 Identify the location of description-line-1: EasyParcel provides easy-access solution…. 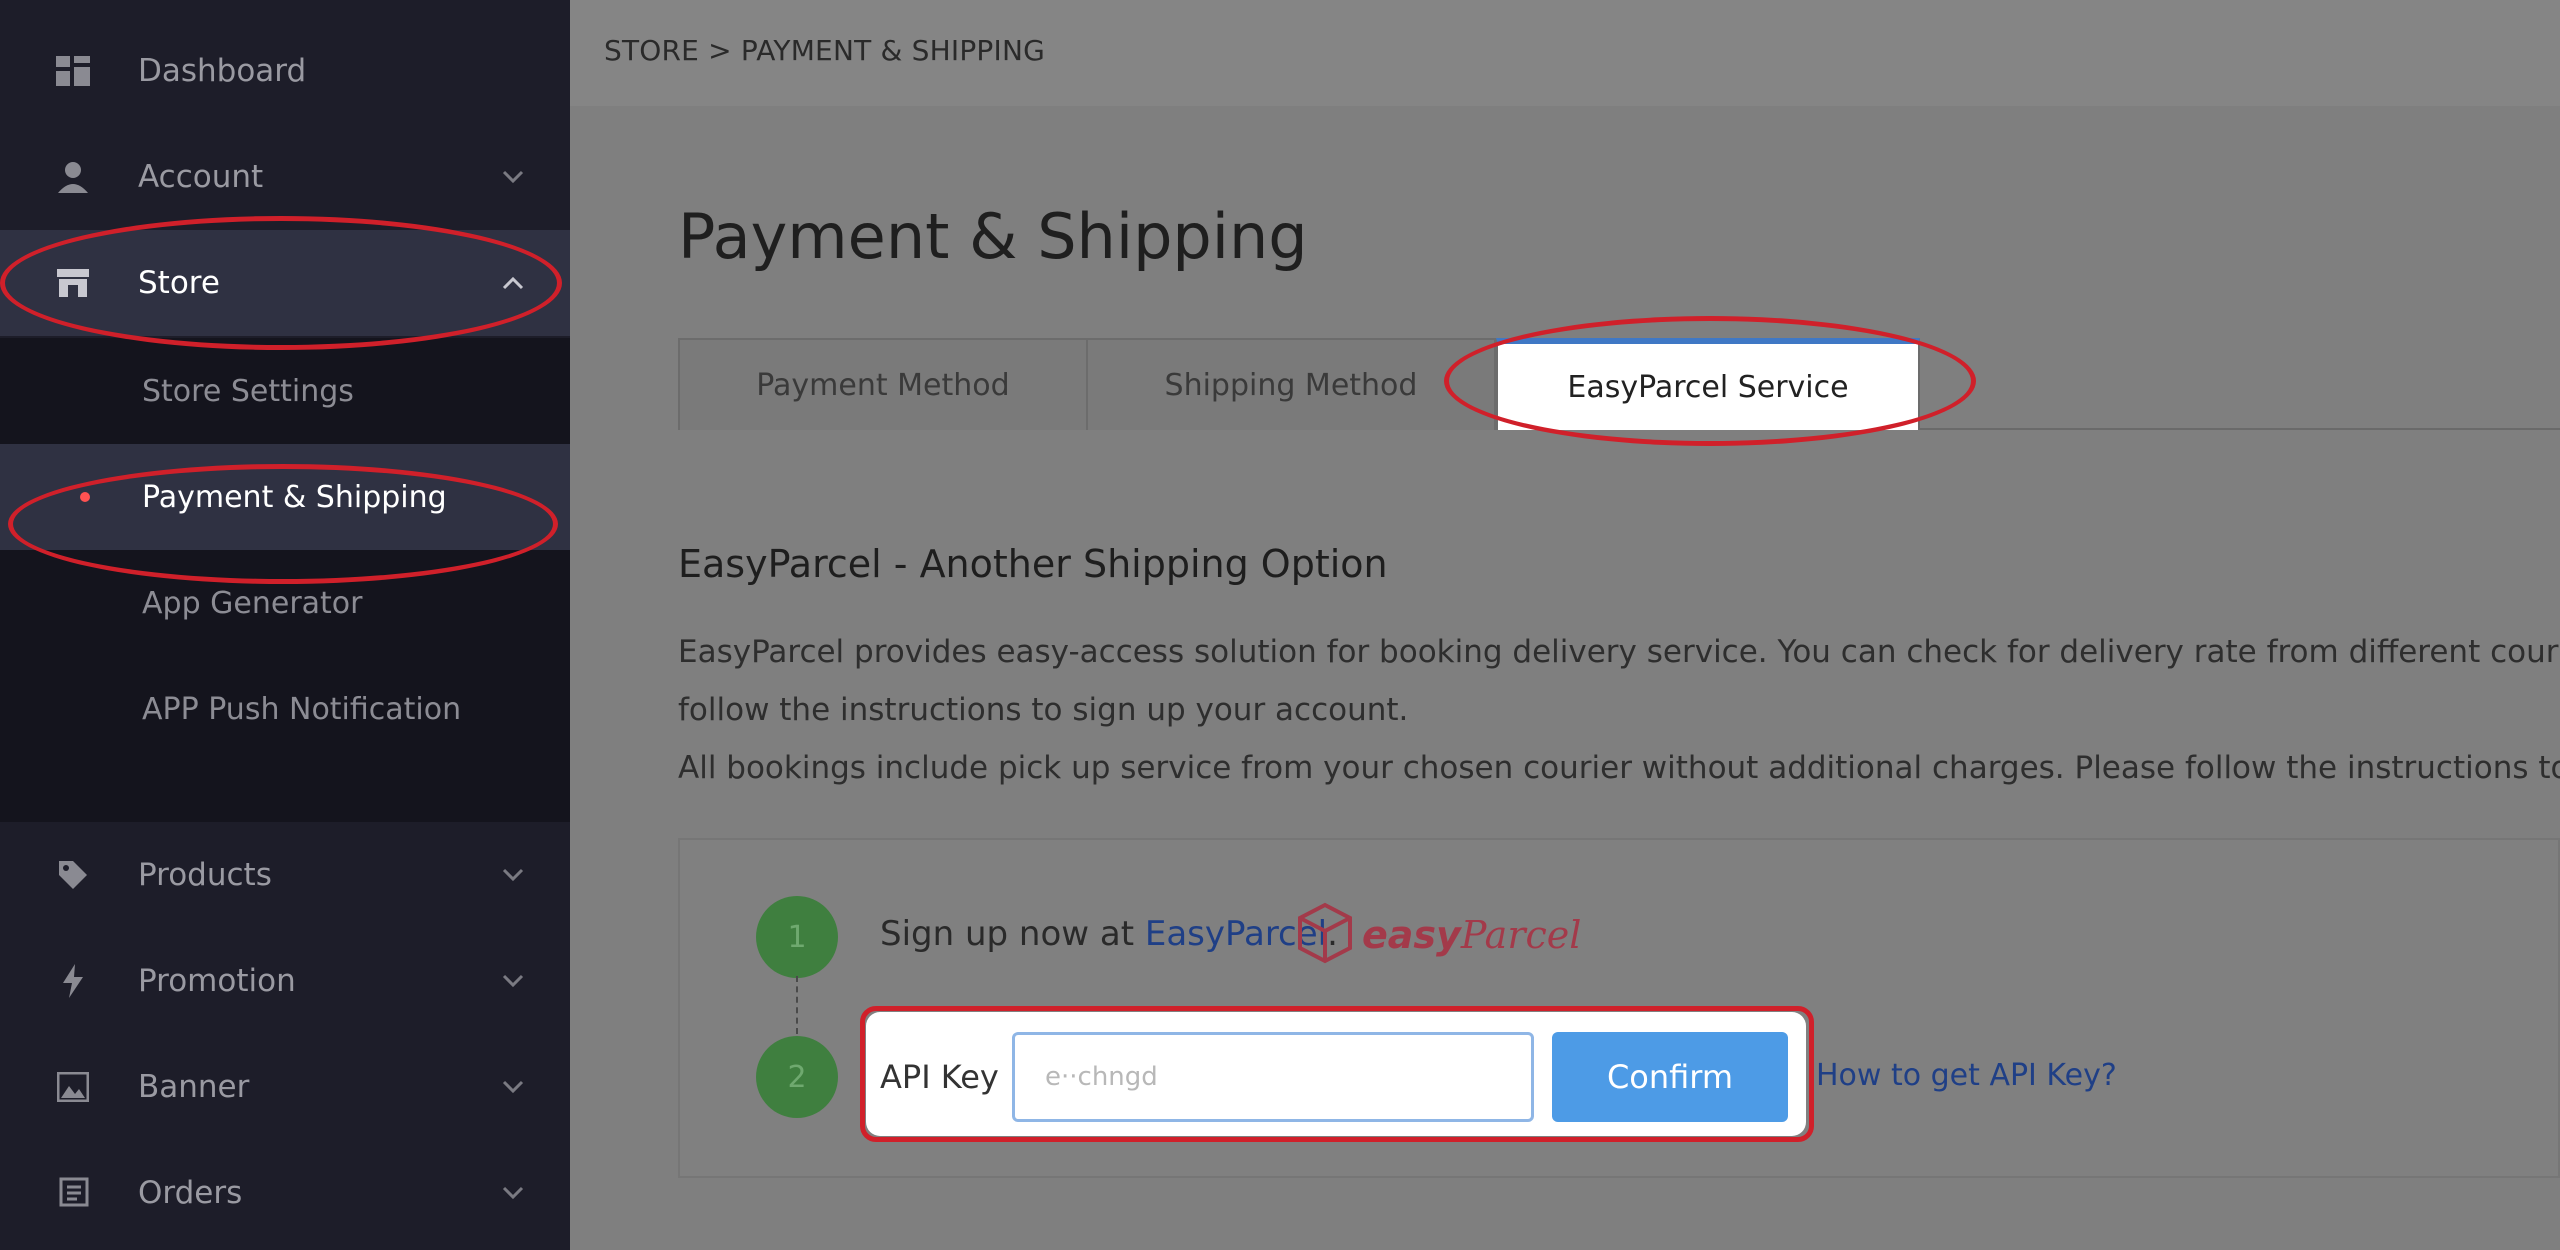
(1619, 652).